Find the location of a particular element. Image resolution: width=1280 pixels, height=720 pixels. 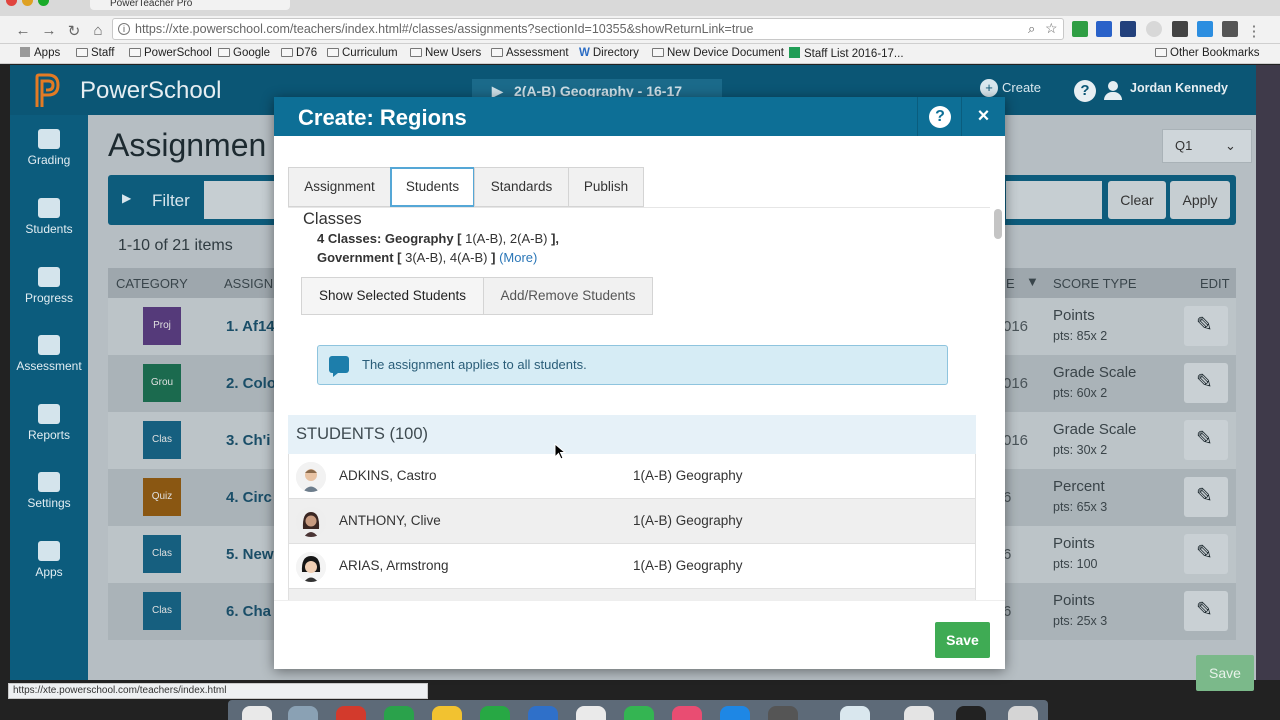

student-row: ARIAS, Armstrong 1(A-B) Geography is located at coordinates (632, 566).